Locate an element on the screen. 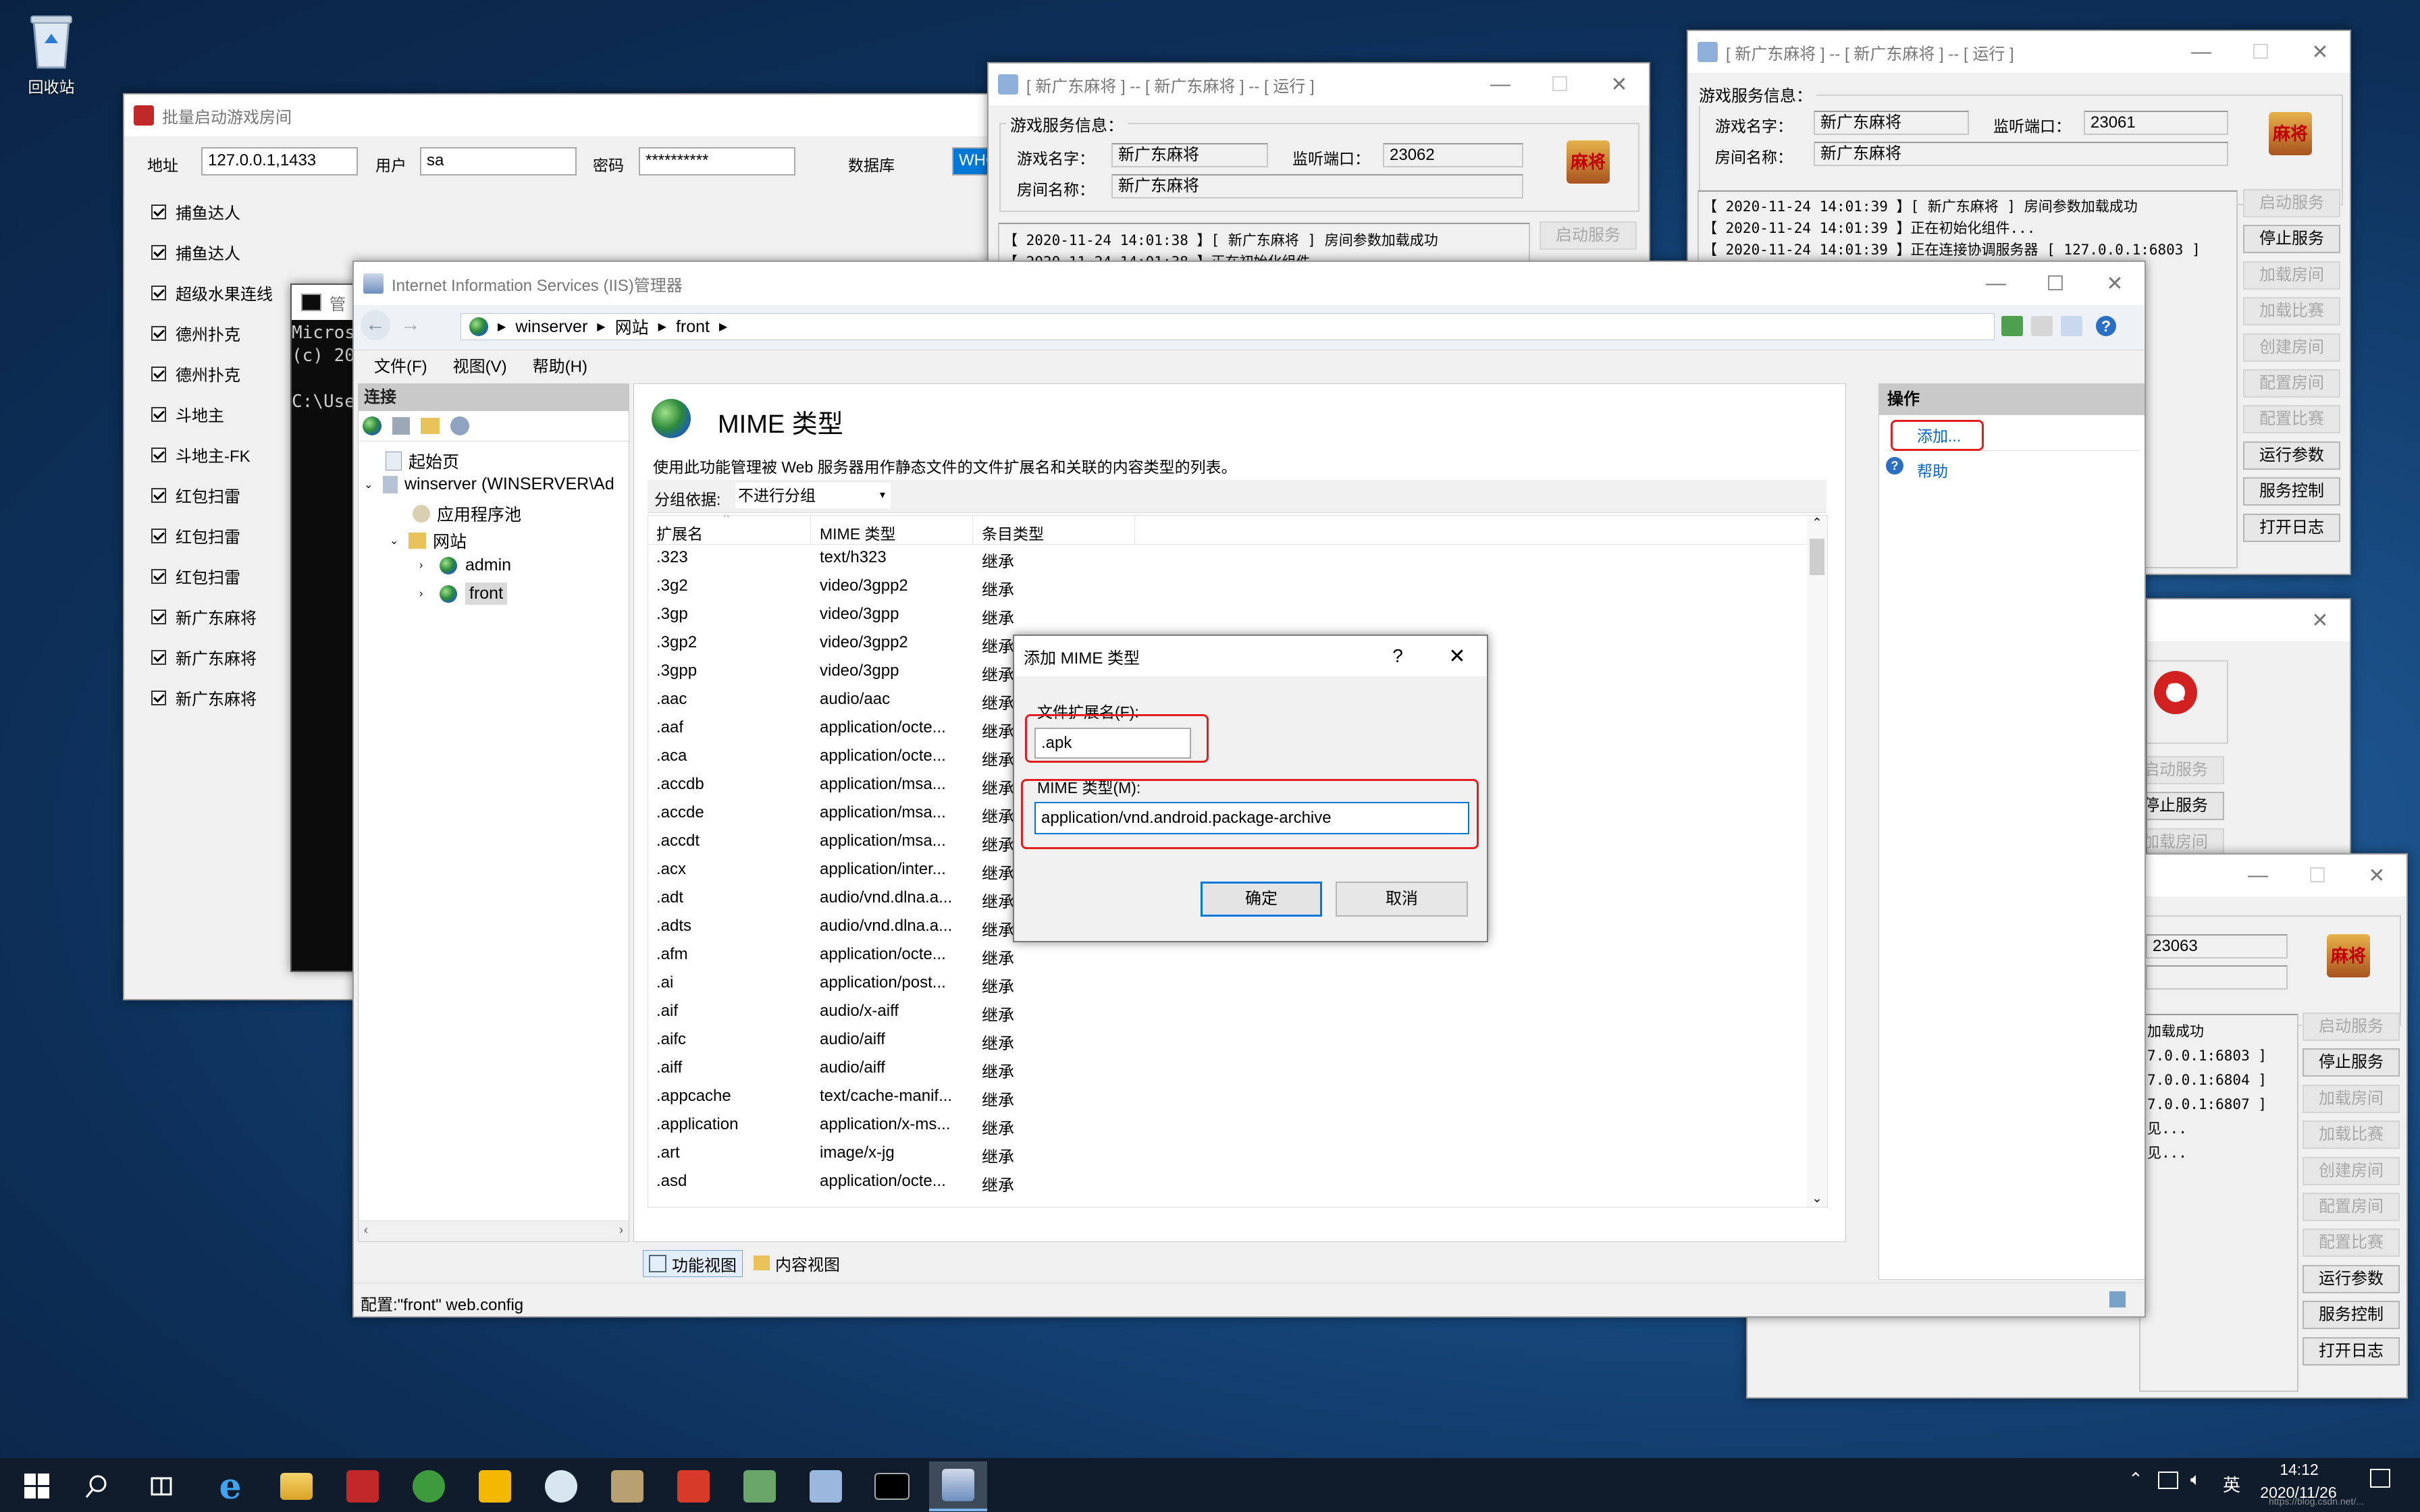  collapse-icon: ⌄ is located at coordinates (370, 484).